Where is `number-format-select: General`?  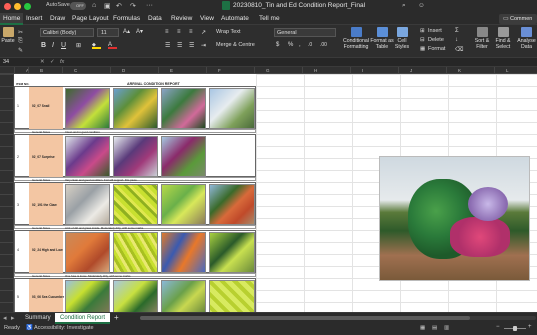 number-format-select: General is located at coordinates (305, 32).